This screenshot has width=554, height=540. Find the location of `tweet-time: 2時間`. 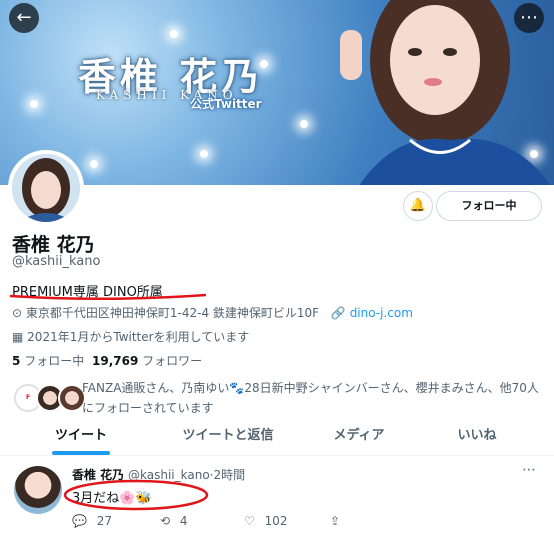

tweet-time: 2時間 is located at coordinates (230, 475).